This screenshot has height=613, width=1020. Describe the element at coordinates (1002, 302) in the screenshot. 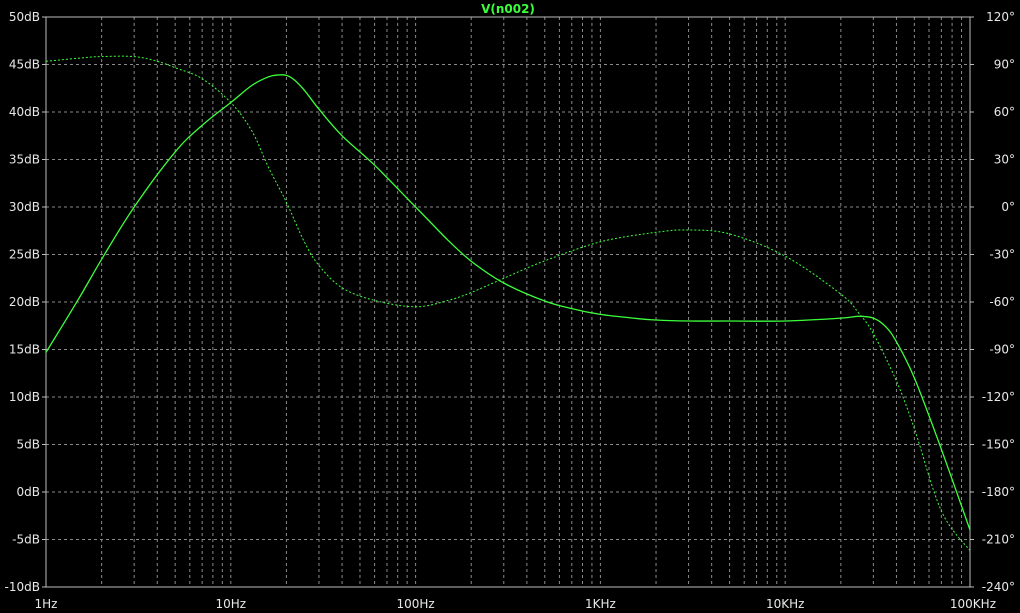

I see `y-right-tick-label: -60°` at that location.